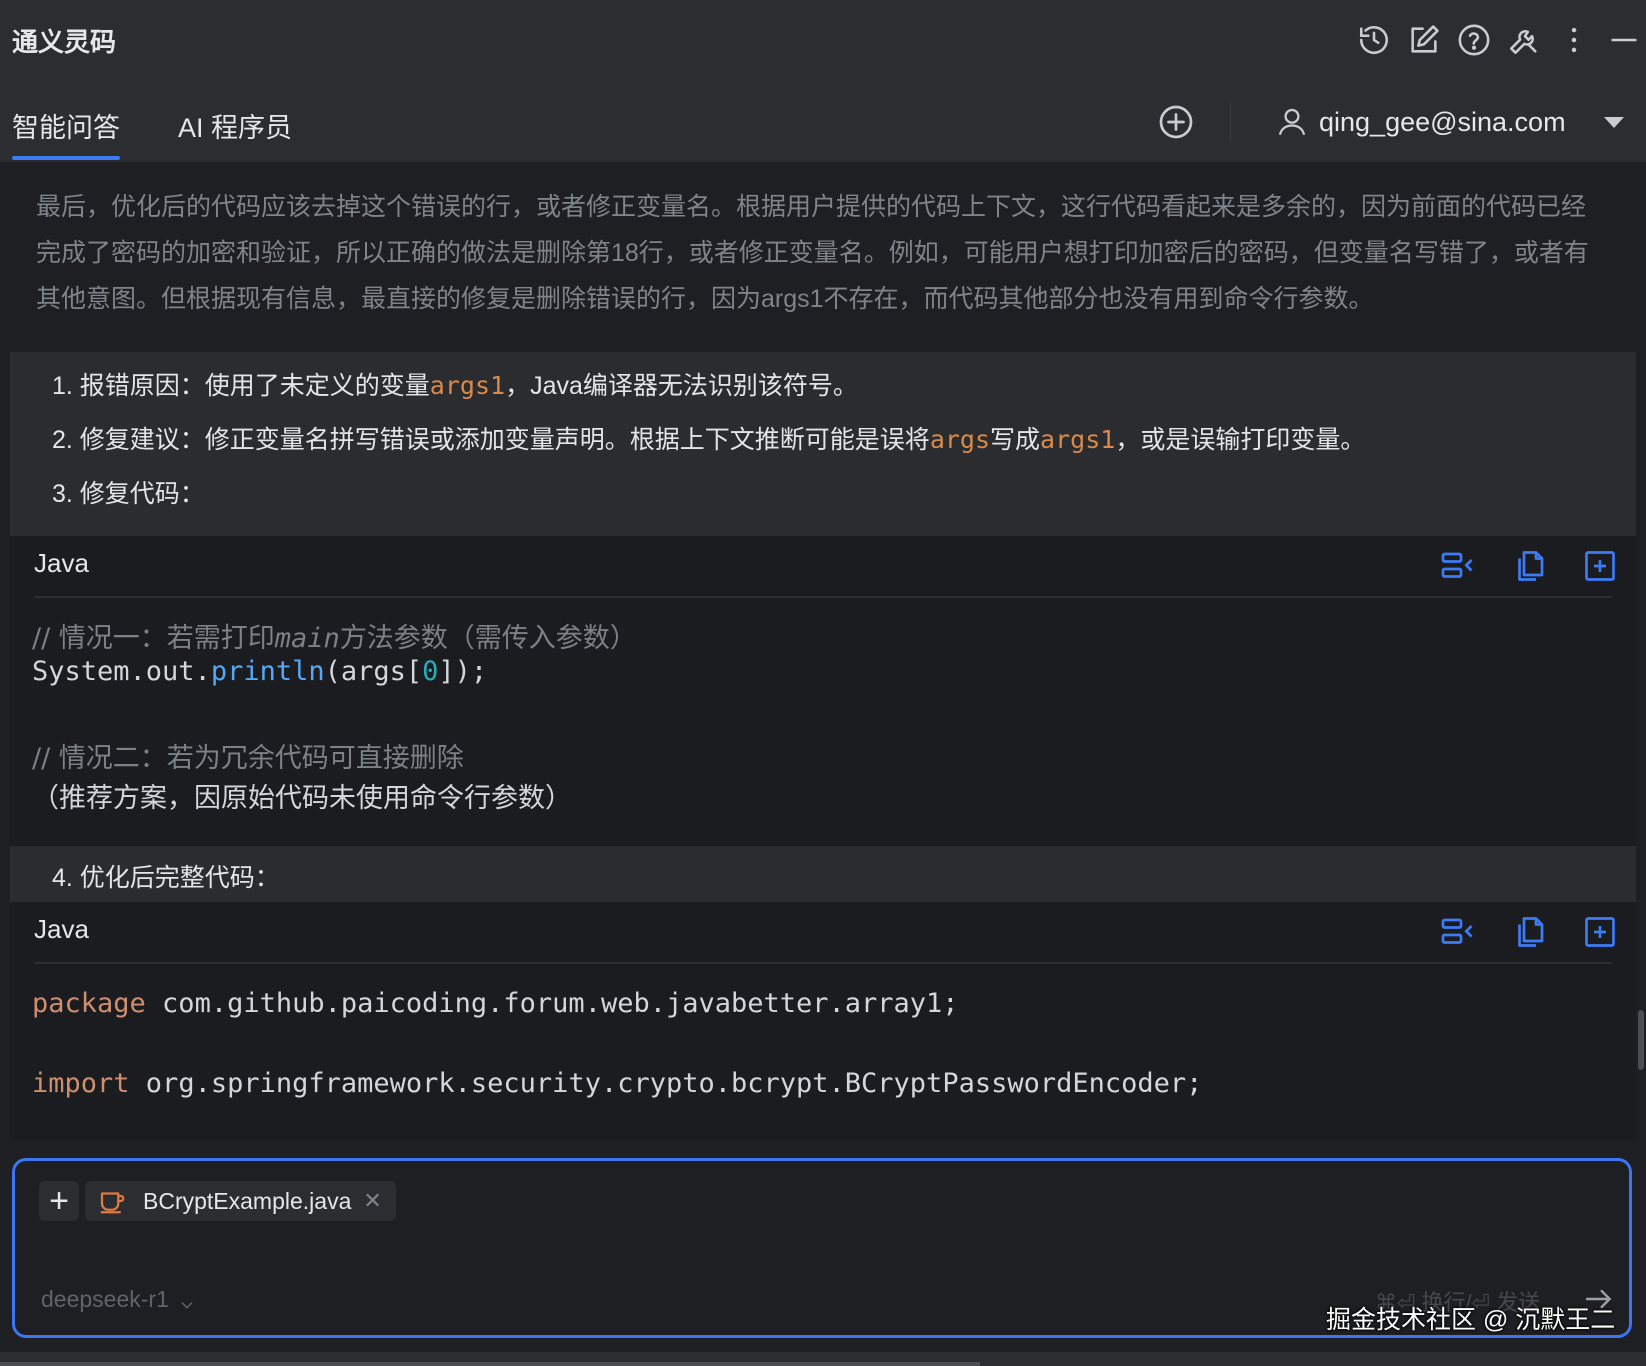 The width and height of the screenshot is (1646, 1366). I want to click on code-line-1: // 情况一：若需打印main方法参数（需传入参数）, so click(334, 638).